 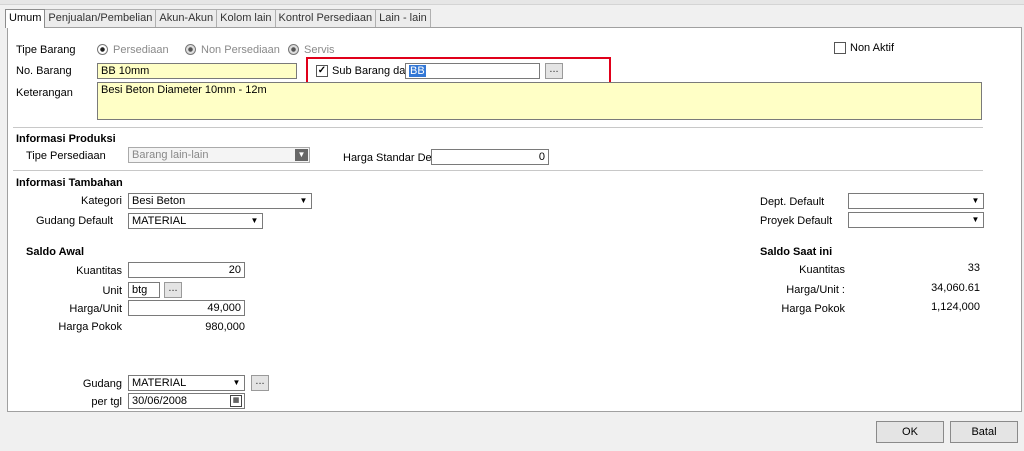 What do you see at coordinates (984, 432) in the screenshot?
I see `batal-button: Batal` at bounding box center [984, 432].